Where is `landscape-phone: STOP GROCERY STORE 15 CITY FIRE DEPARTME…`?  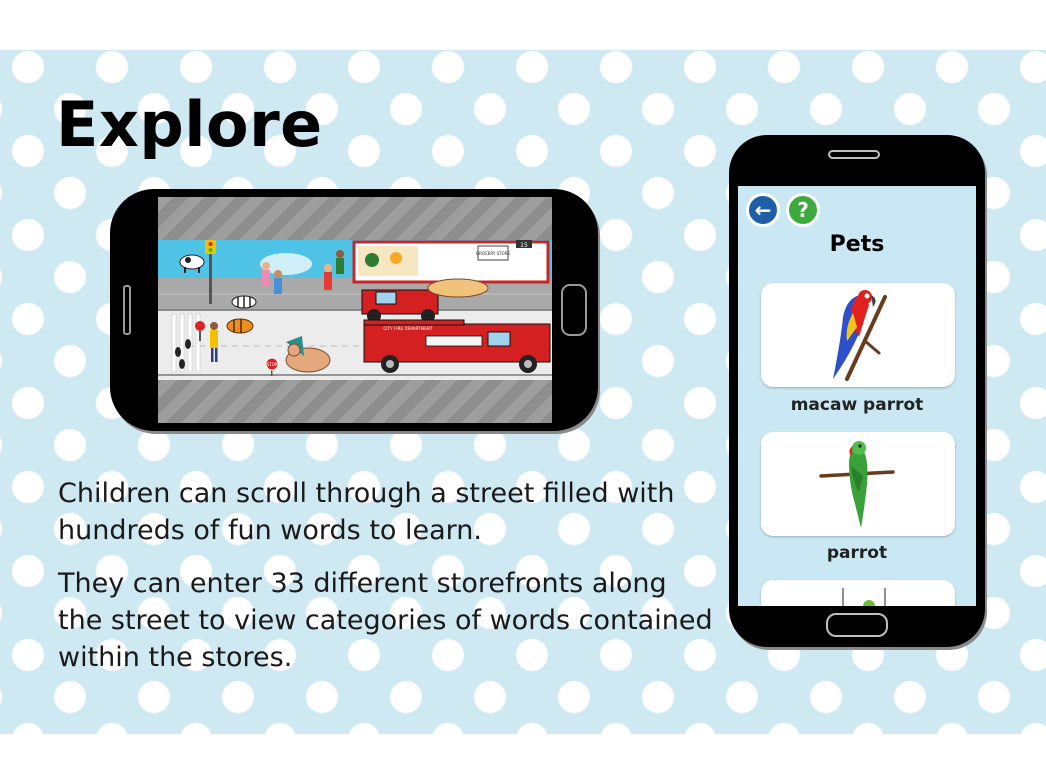 landscape-phone: STOP GROCERY STORE 15 CITY FIRE DEPARTME… is located at coordinates (354, 310).